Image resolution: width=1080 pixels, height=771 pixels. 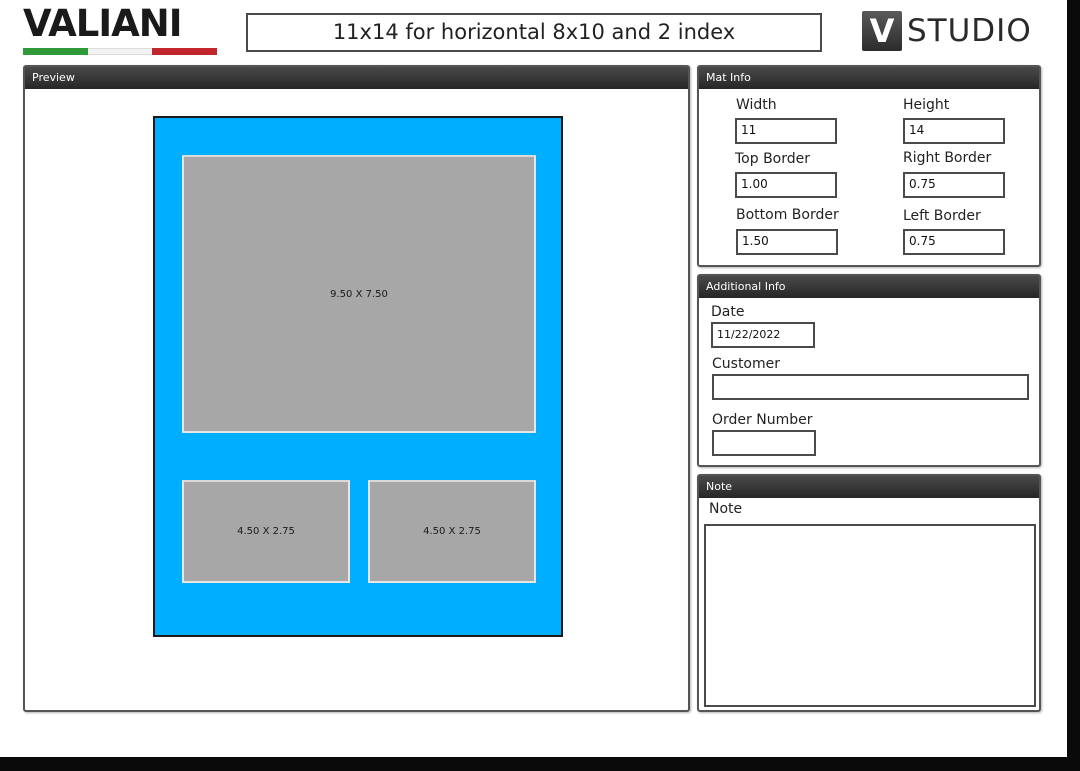 I want to click on height-field: 14, so click(x=954, y=131).